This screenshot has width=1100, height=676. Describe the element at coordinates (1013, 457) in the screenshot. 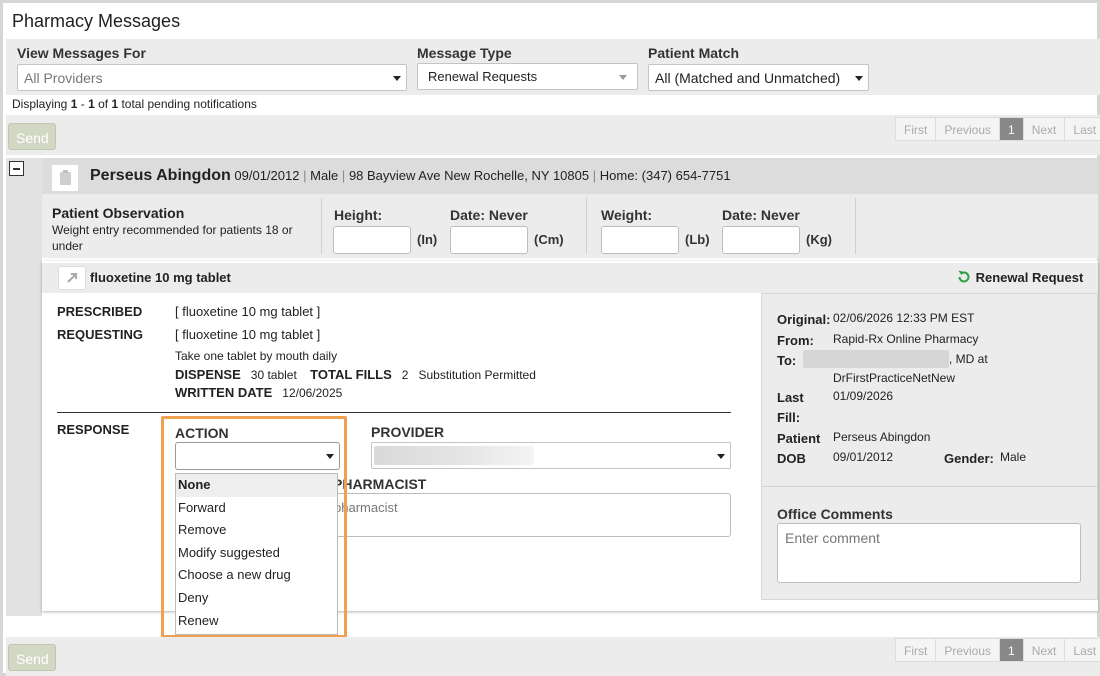

I see `gender-value: Male` at that location.